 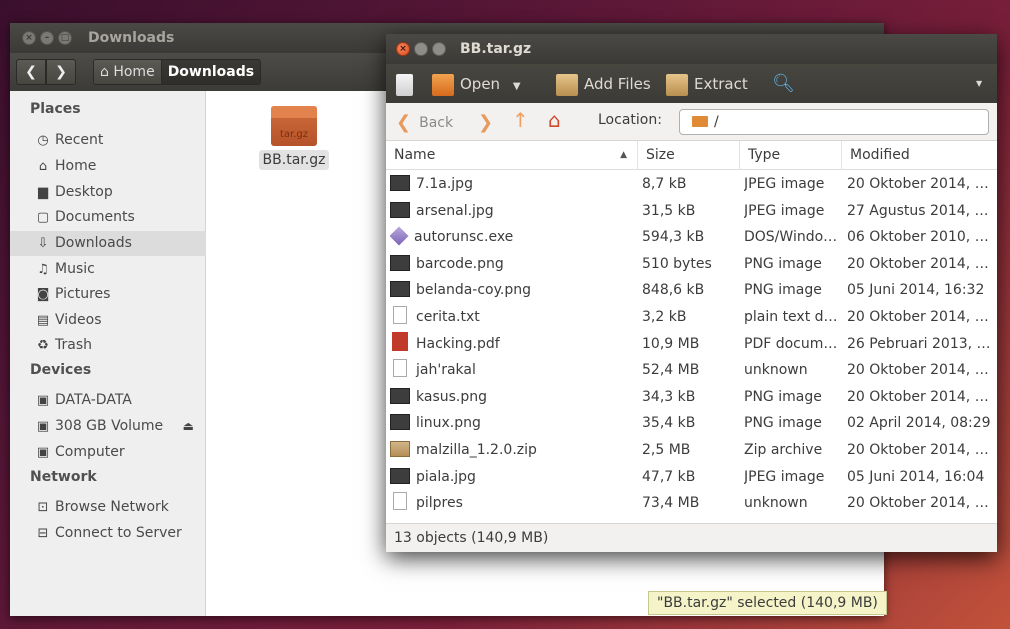 What do you see at coordinates (603, 84) in the screenshot?
I see `add-files-button: Add Files` at bounding box center [603, 84].